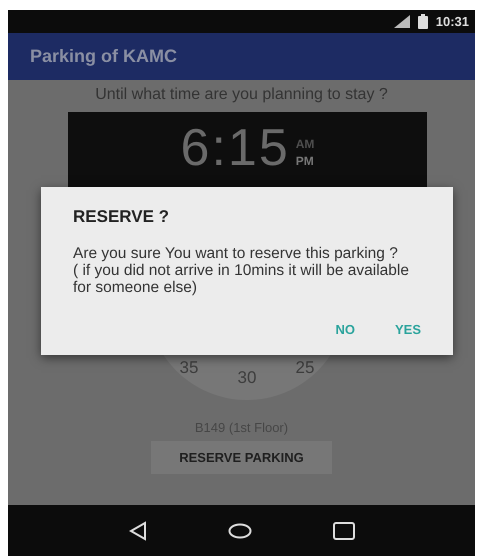 Image resolution: width=481 pixels, height=556 pixels. Describe the element at coordinates (240, 530) in the screenshot. I see `home-icon` at that location.